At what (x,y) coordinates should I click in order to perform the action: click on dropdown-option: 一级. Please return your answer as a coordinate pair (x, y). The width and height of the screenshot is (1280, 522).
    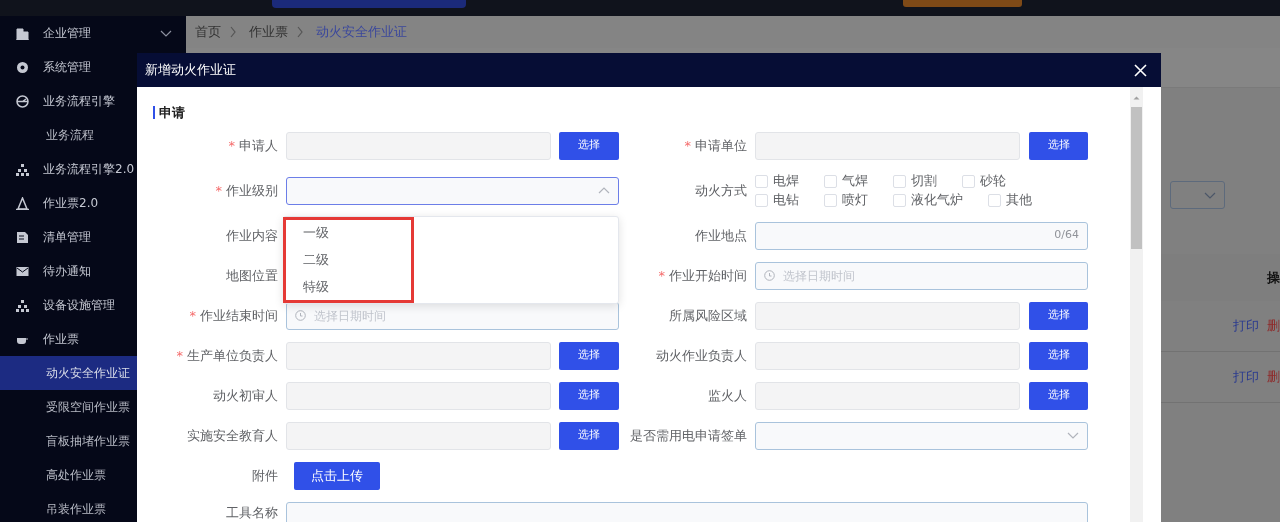
    Looking at the image, I should click on (451, 233).